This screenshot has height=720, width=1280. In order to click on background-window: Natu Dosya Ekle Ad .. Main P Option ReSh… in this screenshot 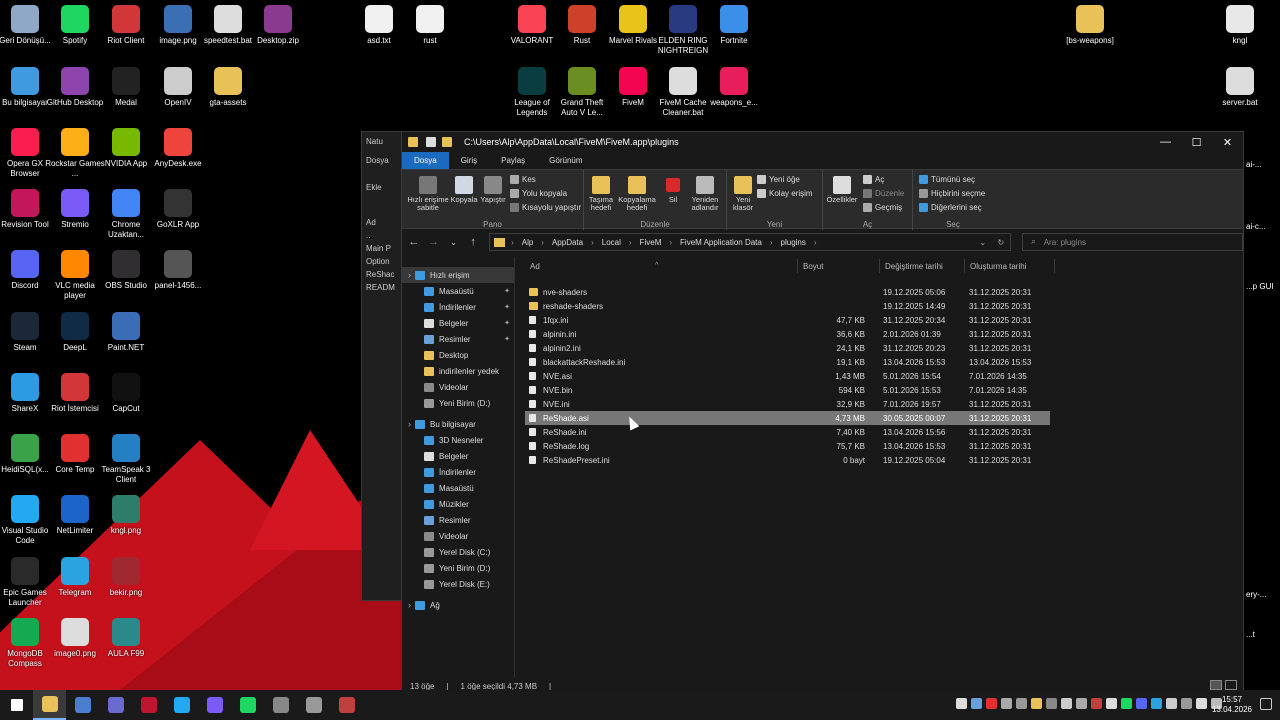, I will do `click(382, 366)`.